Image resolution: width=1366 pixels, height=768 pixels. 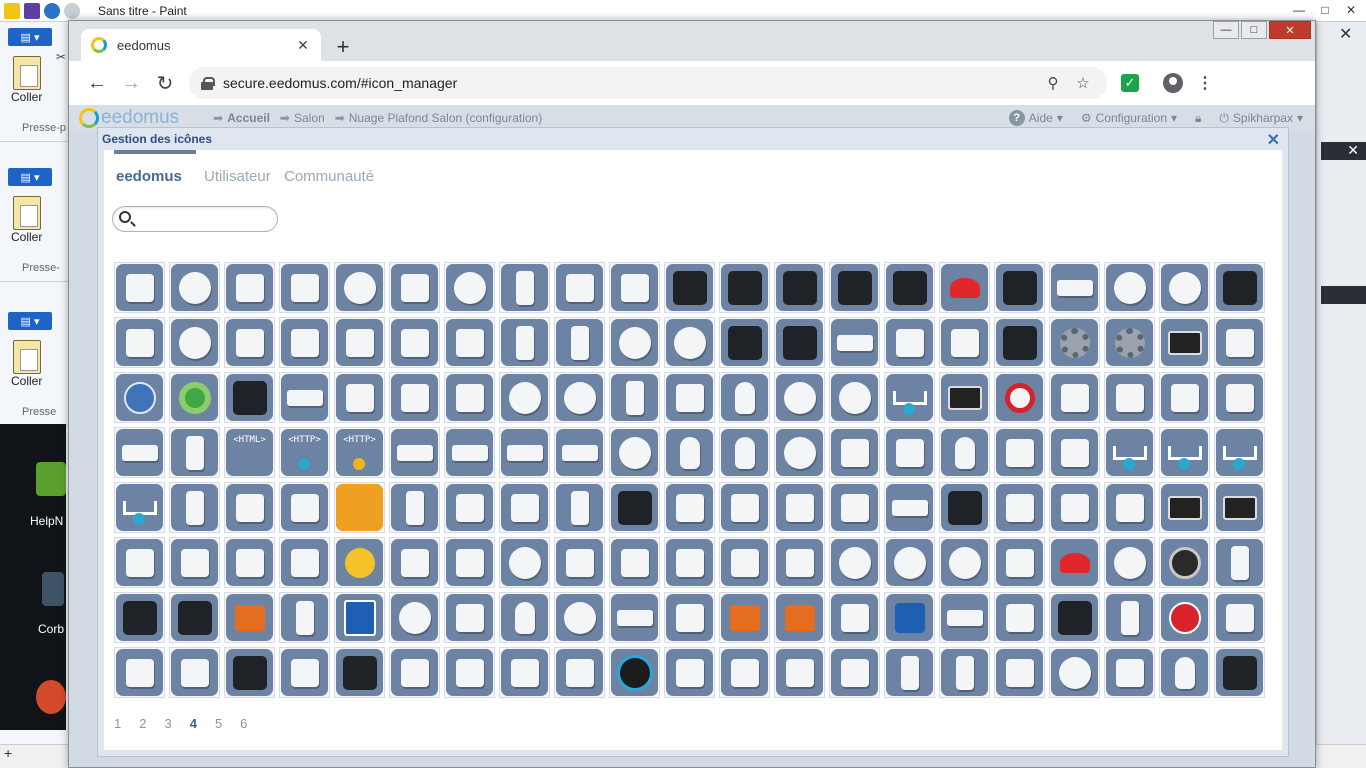 What do you see at coordinates (414, 617) in the screenshot?
I see `icon-tile-ring-lamp` at bounding box center [414, 617].